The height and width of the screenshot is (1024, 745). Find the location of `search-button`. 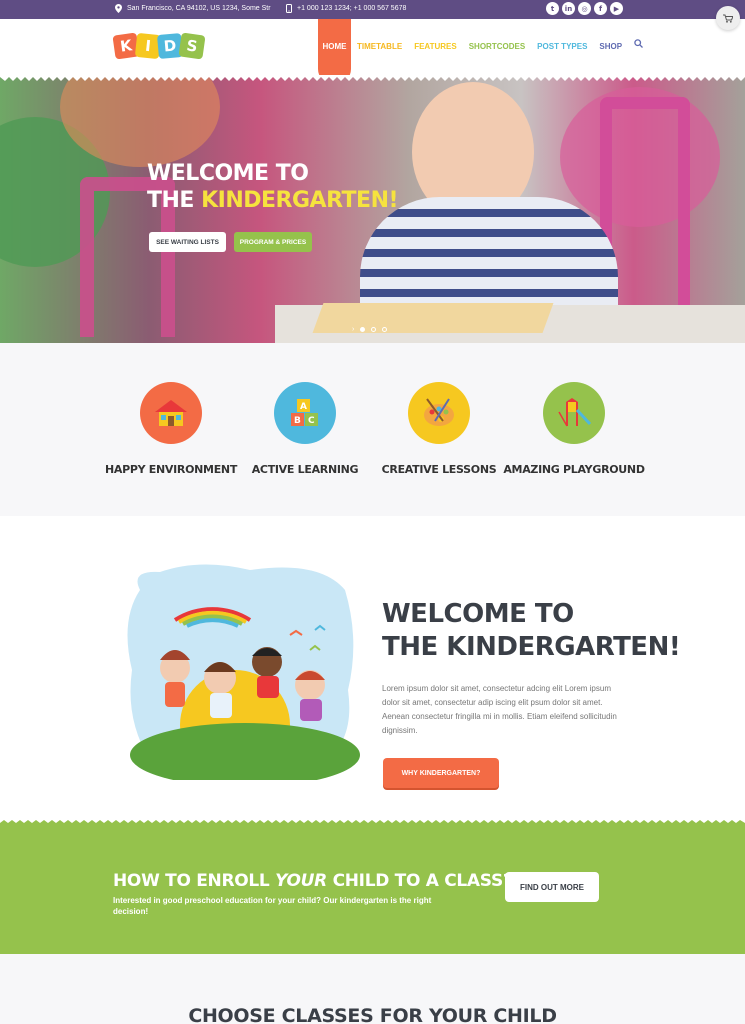

search-button is located at coordinates (638, 48).